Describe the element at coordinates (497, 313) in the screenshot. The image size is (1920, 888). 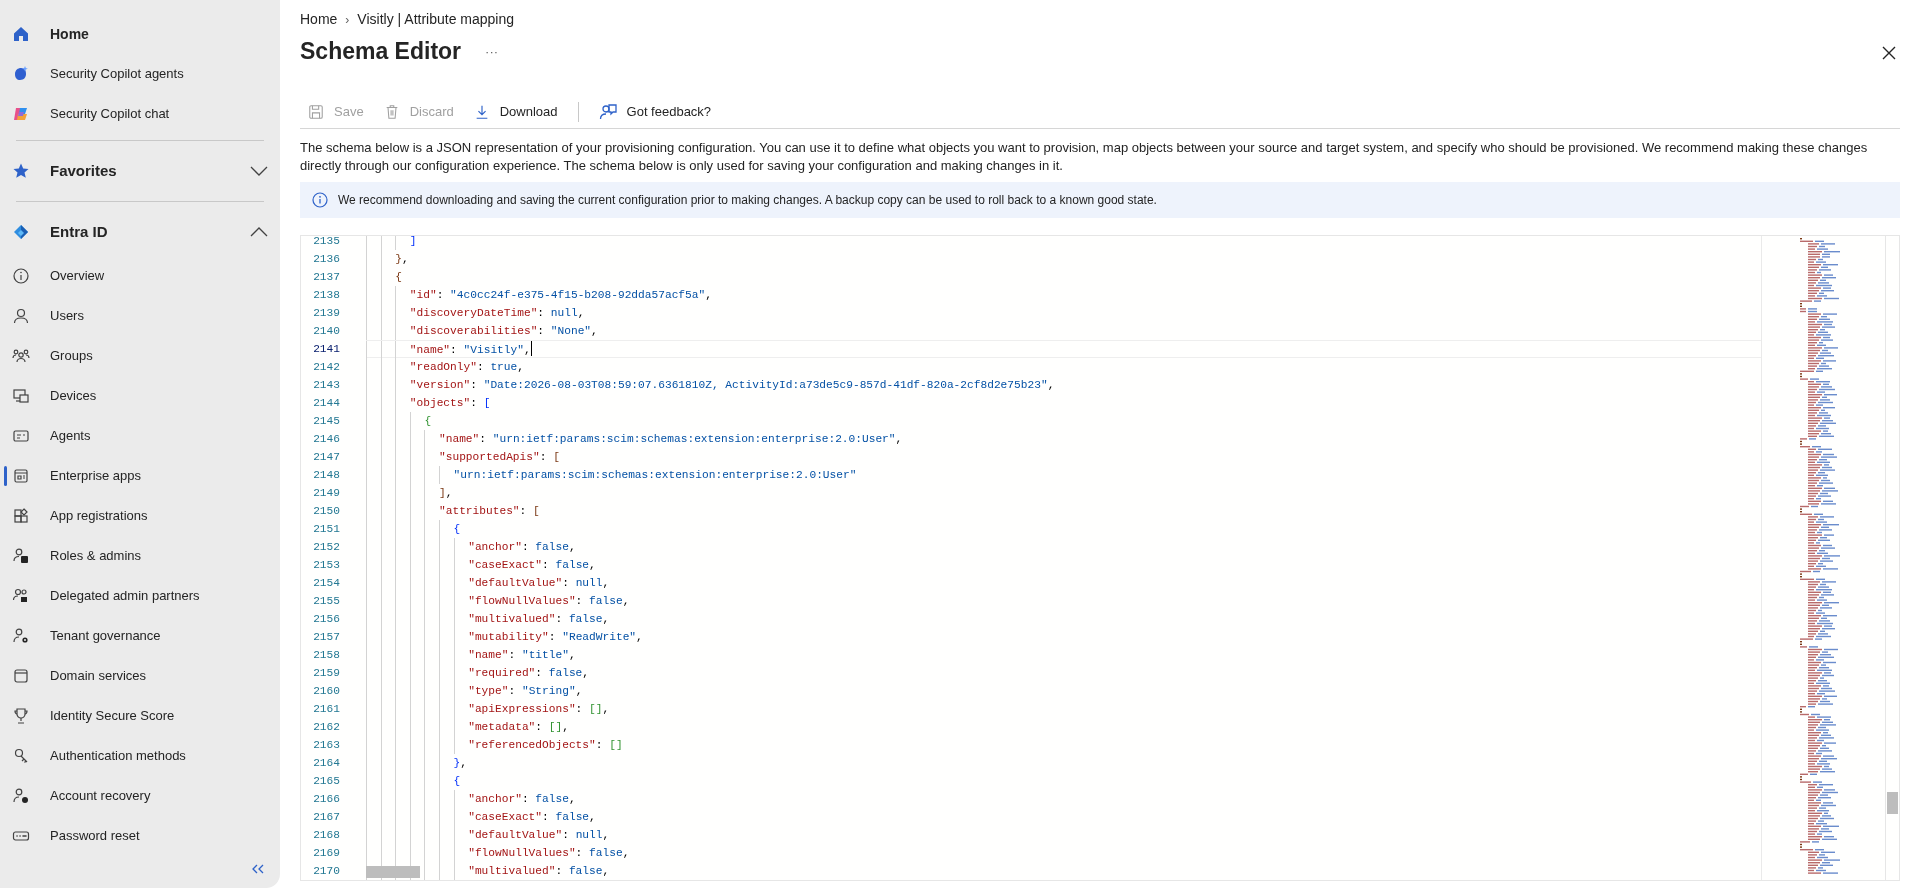
I see `code-line: "discoveryDateTime": null,` at that location.